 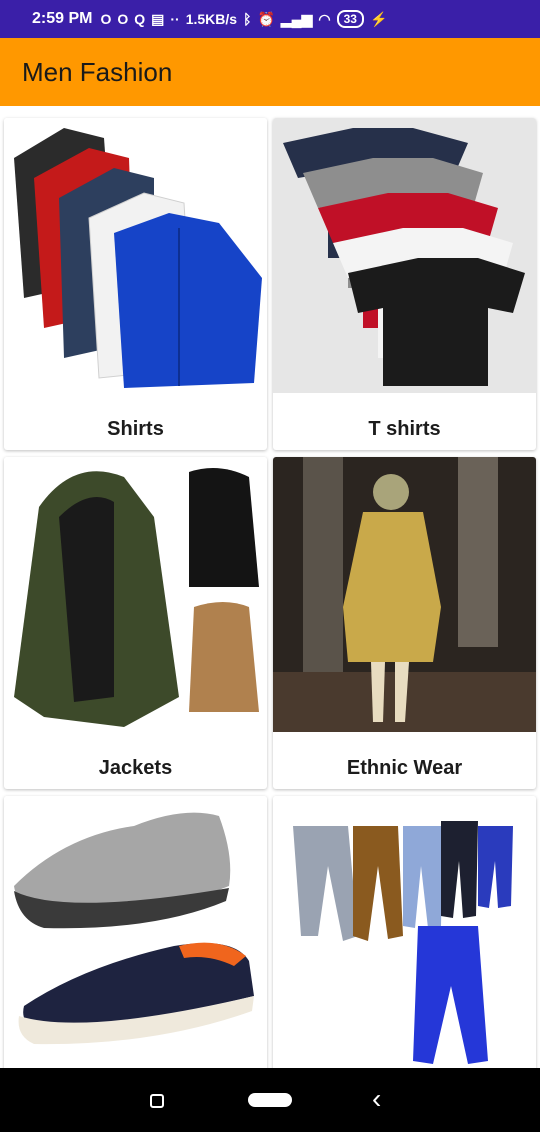 What do you see at coordinates (175, 19) in the screenshot?
I see `dots-icon: ··` at bounding box center [175, 19].